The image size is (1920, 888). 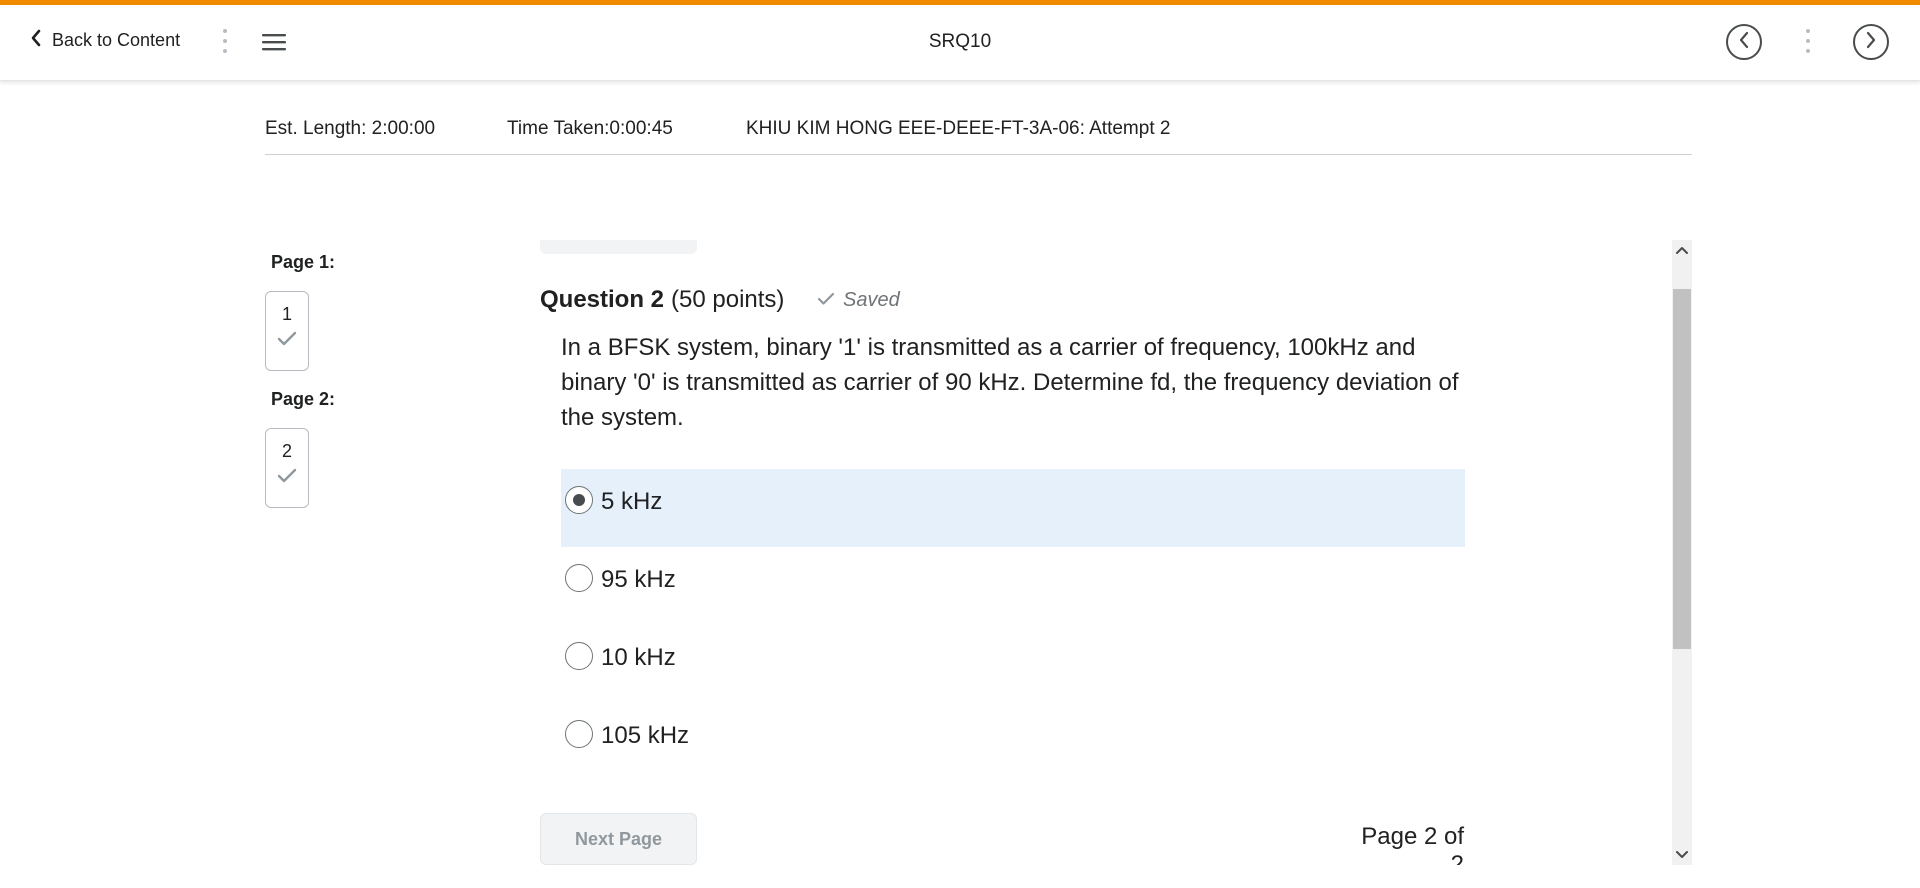 I want to click on page-1-label: Page 1:, so click(x=303, y=262).